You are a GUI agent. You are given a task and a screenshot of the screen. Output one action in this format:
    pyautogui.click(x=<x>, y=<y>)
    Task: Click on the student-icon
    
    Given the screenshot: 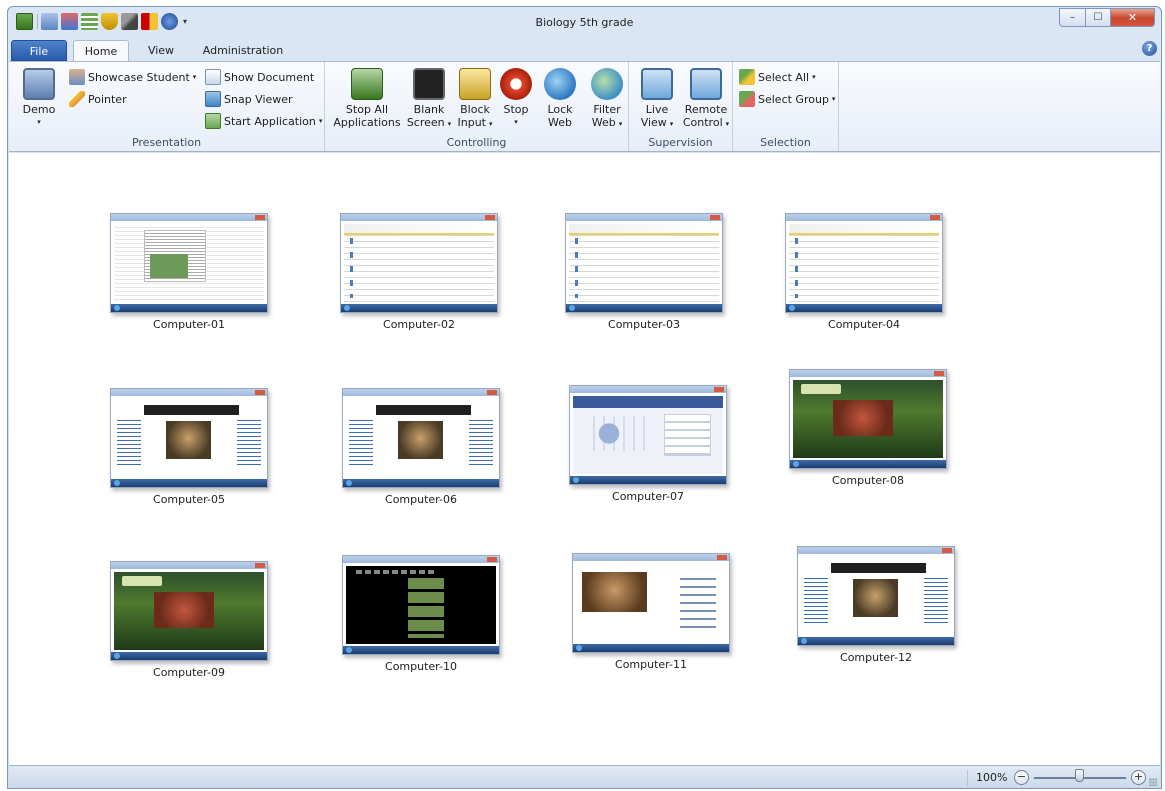 What is the action you would take?
    pyautogui.click(x=77, y=77)
    